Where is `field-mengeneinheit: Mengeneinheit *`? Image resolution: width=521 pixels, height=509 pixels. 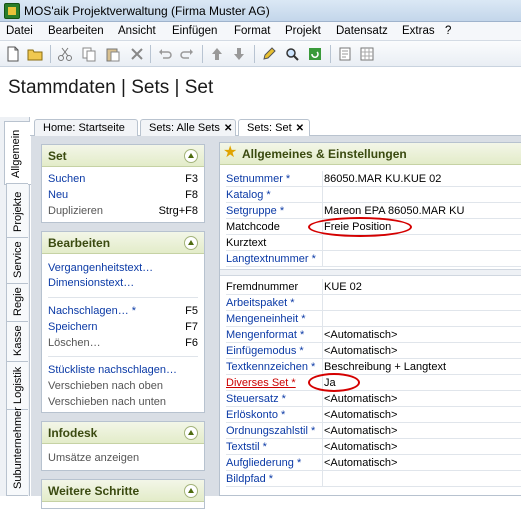 field-mengeneinheit: Mengeneinheit * is located at coordinates (373, 319).